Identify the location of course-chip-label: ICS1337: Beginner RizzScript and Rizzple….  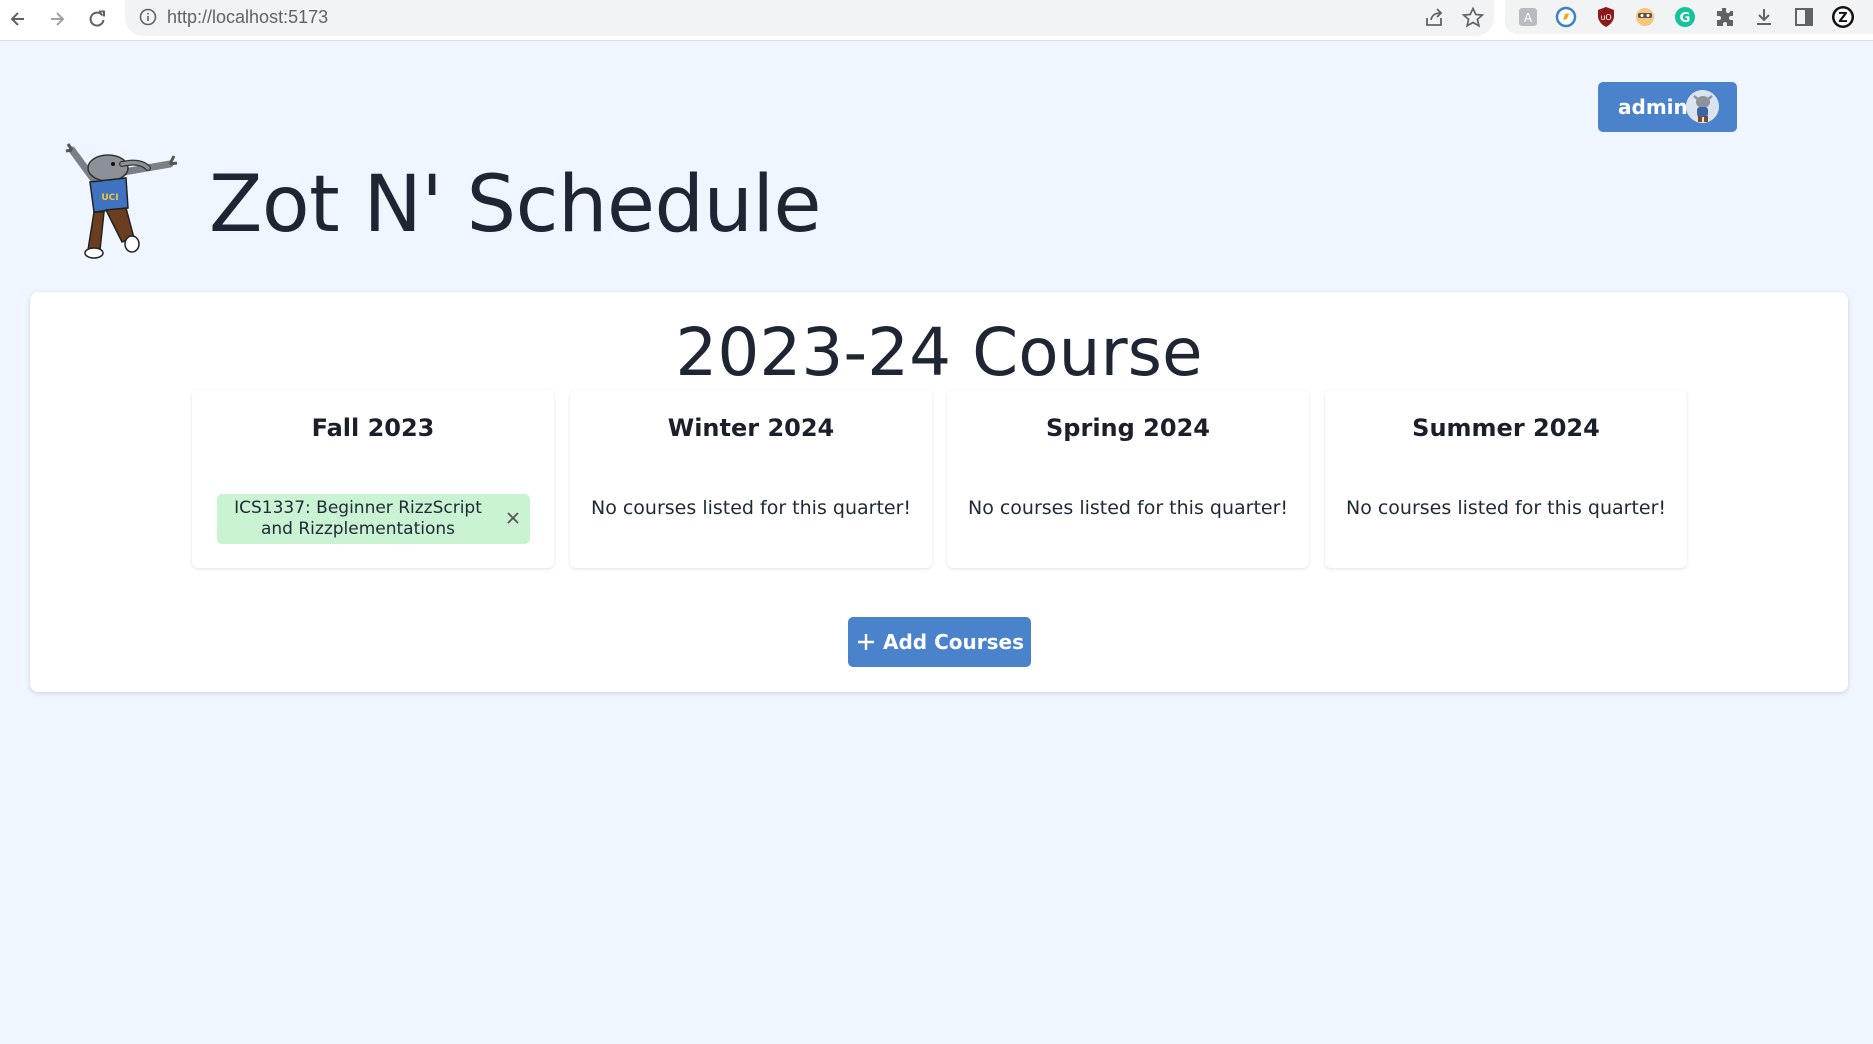
(358, 518).